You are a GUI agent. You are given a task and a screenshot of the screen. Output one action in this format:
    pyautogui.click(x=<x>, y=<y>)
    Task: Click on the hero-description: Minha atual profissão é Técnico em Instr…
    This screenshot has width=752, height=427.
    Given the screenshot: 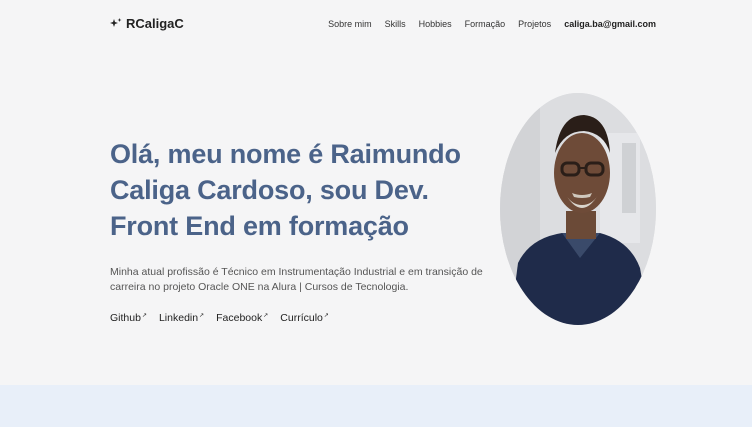 What is the action you would take?
    pyautogui.click(x=296, y=279)
    